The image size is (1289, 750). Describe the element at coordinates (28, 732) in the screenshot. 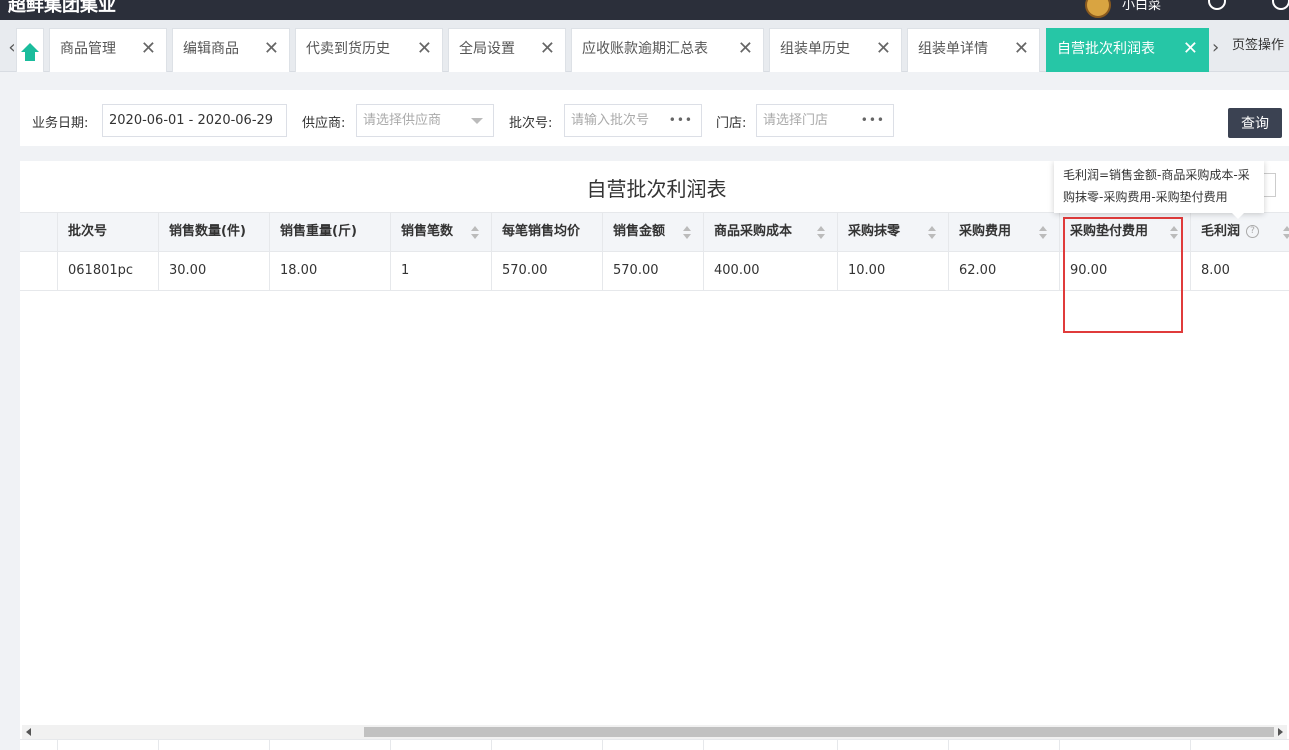

I see `scroll-left-arrow-icon` at that location.